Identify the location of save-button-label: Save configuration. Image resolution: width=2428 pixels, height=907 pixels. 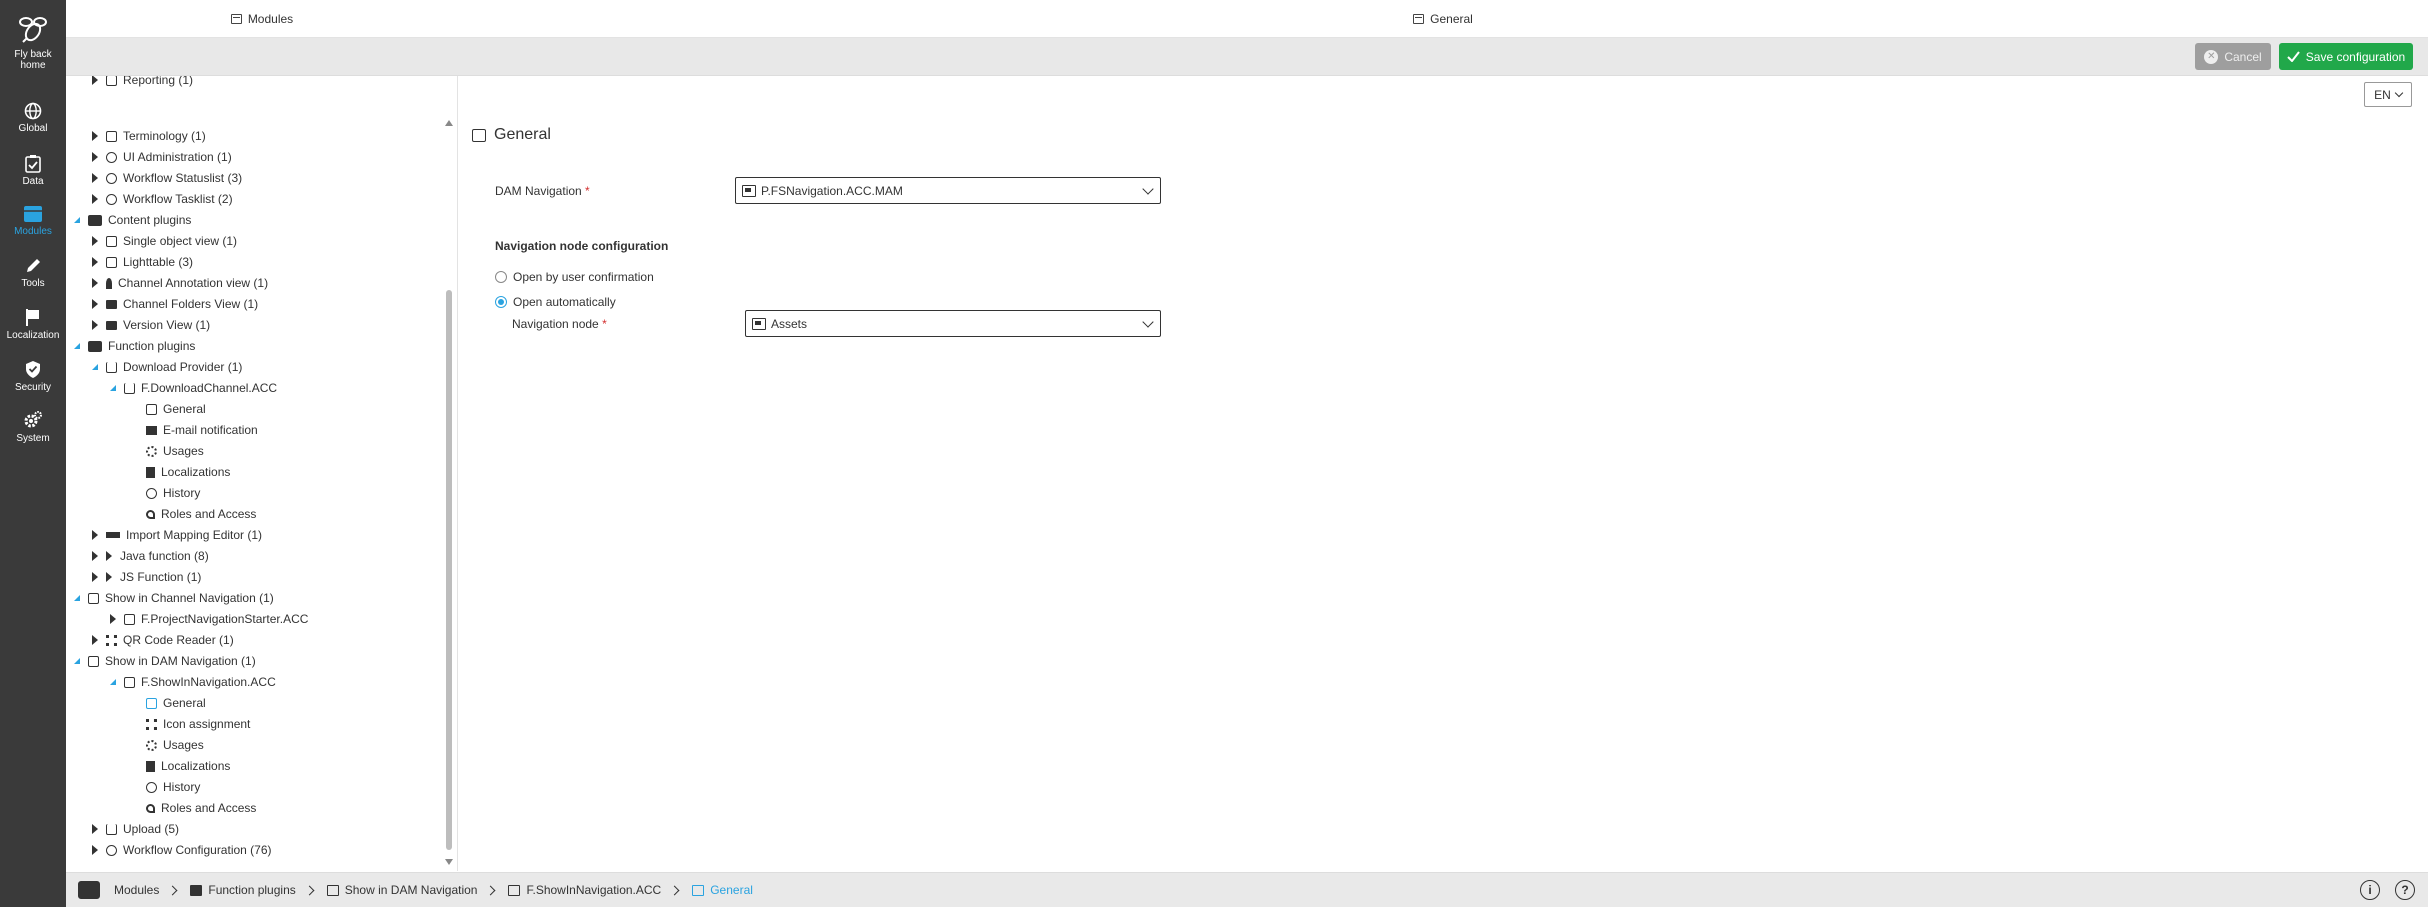
(2355, 56).